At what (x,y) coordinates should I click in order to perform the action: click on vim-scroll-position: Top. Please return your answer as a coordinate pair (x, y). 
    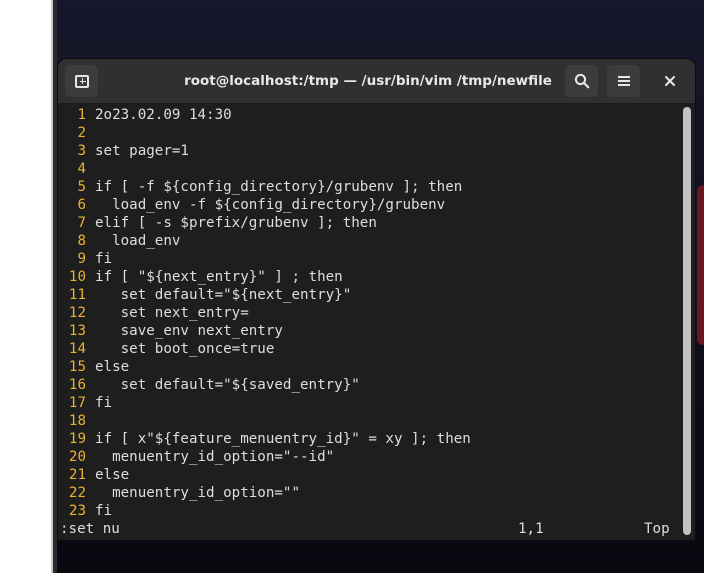
    Looking at the image, I should click on (657, 529).